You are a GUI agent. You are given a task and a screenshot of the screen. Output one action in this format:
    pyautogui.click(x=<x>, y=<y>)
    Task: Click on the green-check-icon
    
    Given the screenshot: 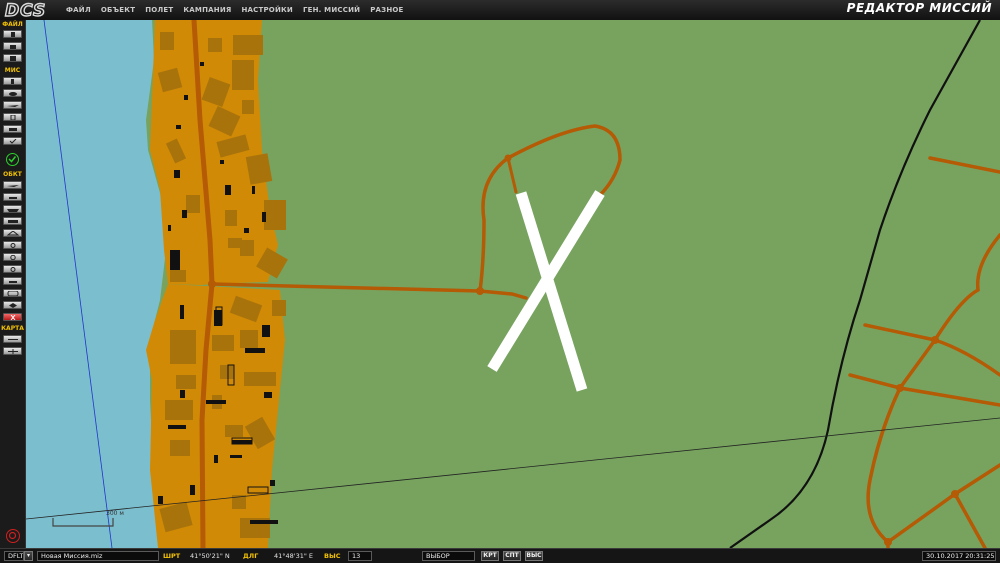 What is the action you would take?
    pyautogui.click(x=12, y=159)
    